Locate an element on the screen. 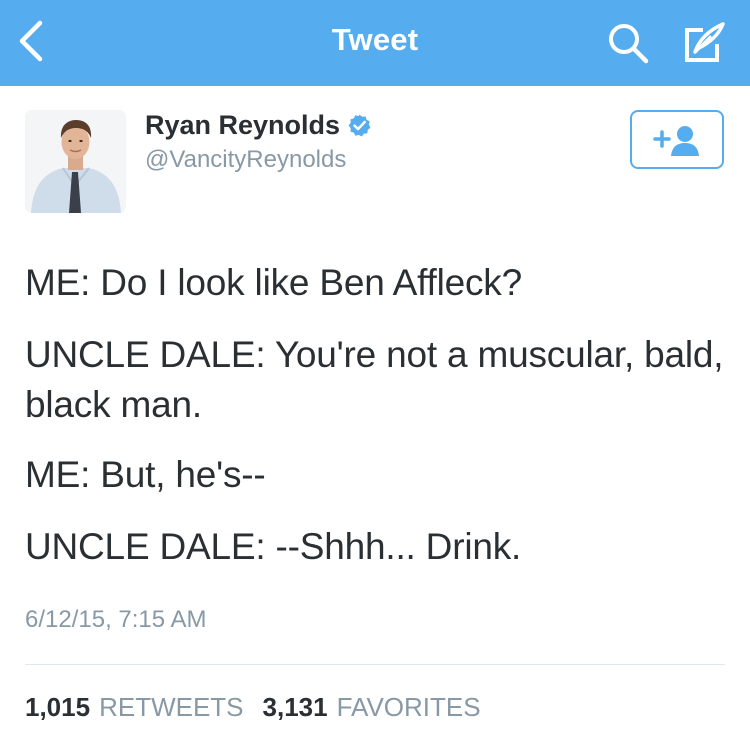 The image size is (750, 742). tweet-stats: 1,015 RETWEETS 3,131 FAVORITES is located at coordinates (262, 707).